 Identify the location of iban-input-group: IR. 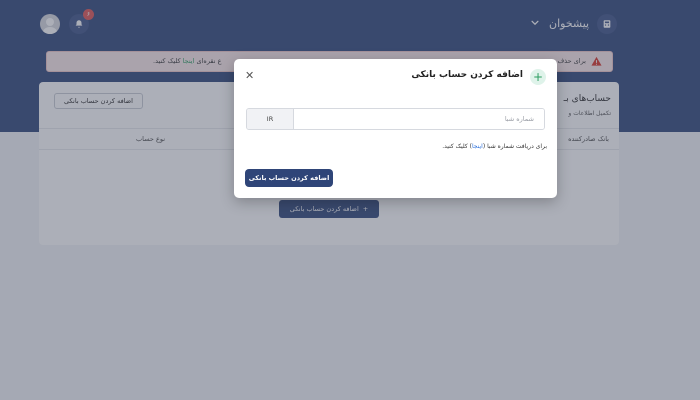
(395, 119).